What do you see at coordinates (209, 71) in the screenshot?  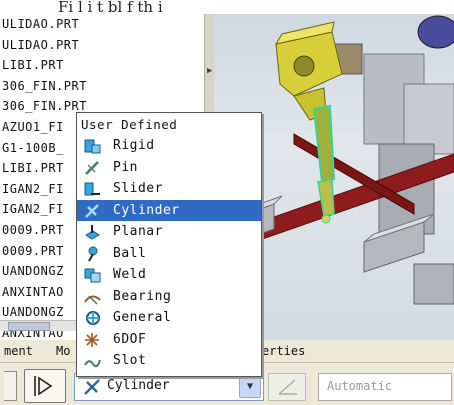 I see `collapse-arrow-icon: ▶` at bounding box center [209, 71].